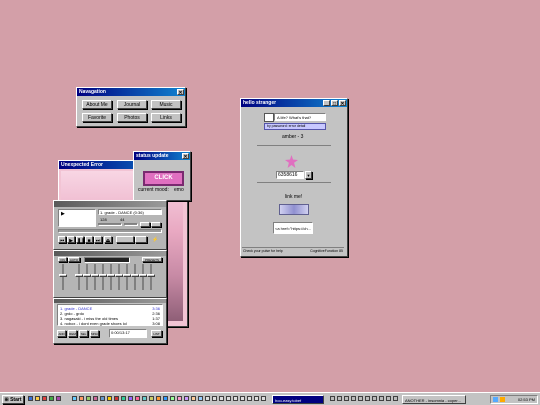 The height and width of the screenshot is (405, 540). Describe the element at coordinates (110, 231) in the screenshot. I see `seek-bar` at that location.